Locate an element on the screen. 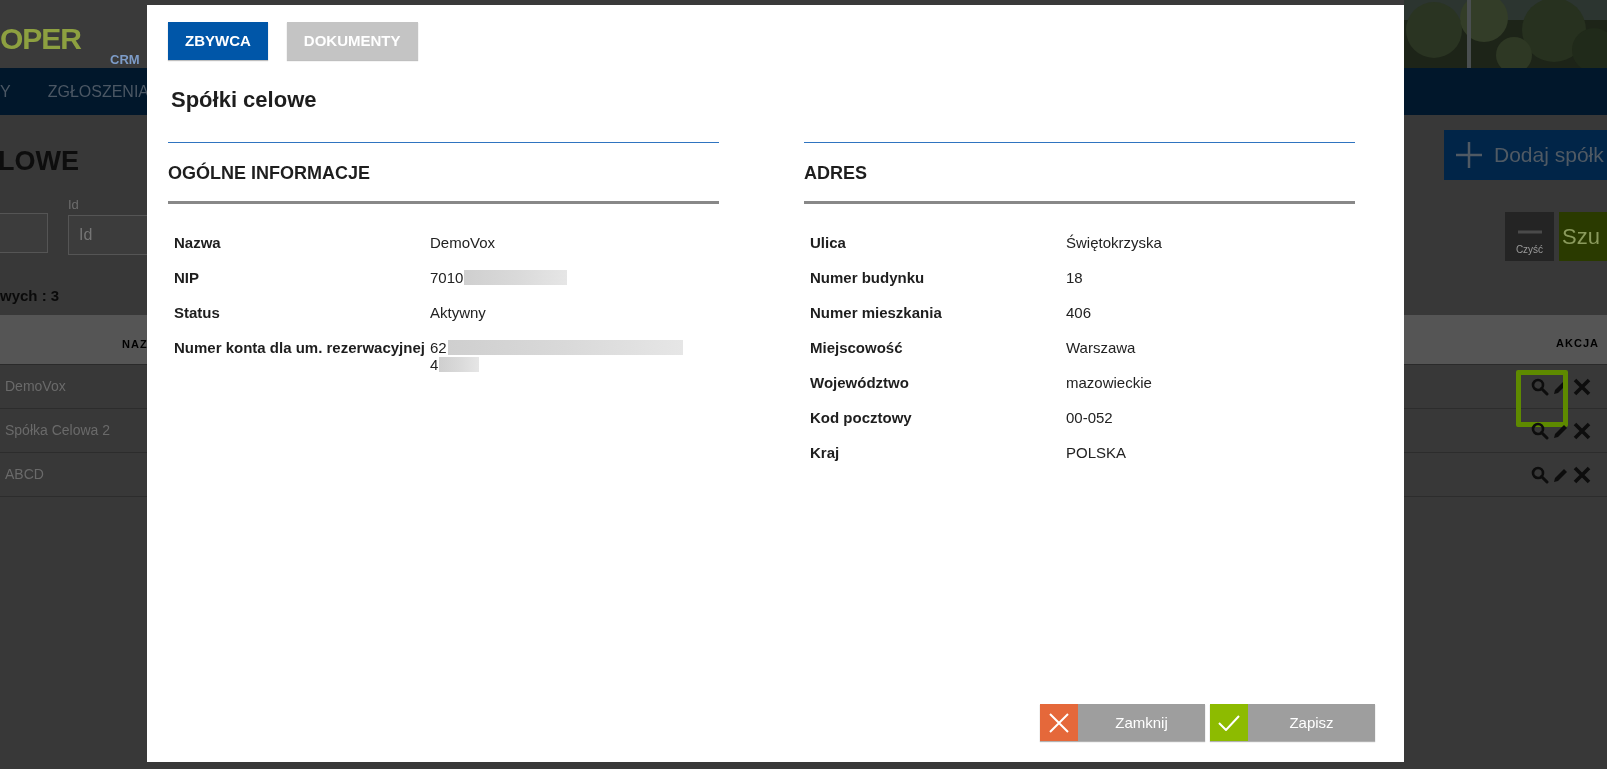 The image size is (1607, 769). search-icon is located at coordinates (1540, 430).